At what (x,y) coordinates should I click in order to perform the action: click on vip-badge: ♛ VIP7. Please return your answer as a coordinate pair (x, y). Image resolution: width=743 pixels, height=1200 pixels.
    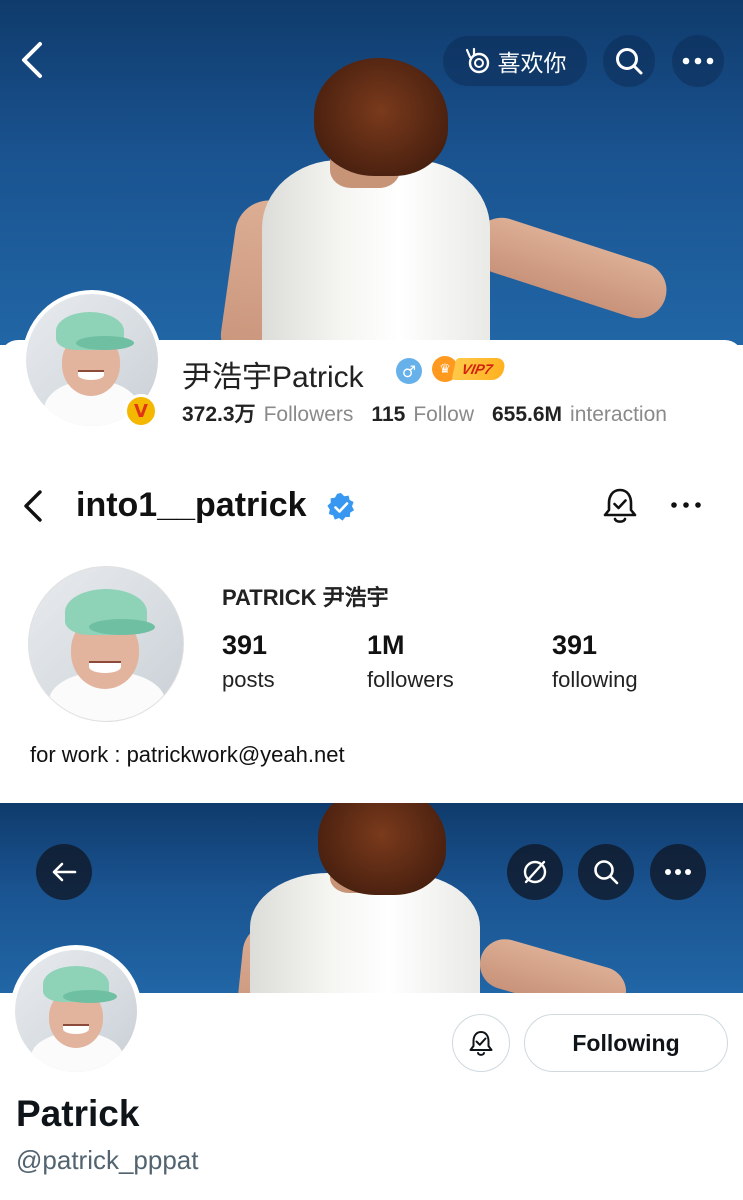
    Looking at the image, I should click on (469, 369).